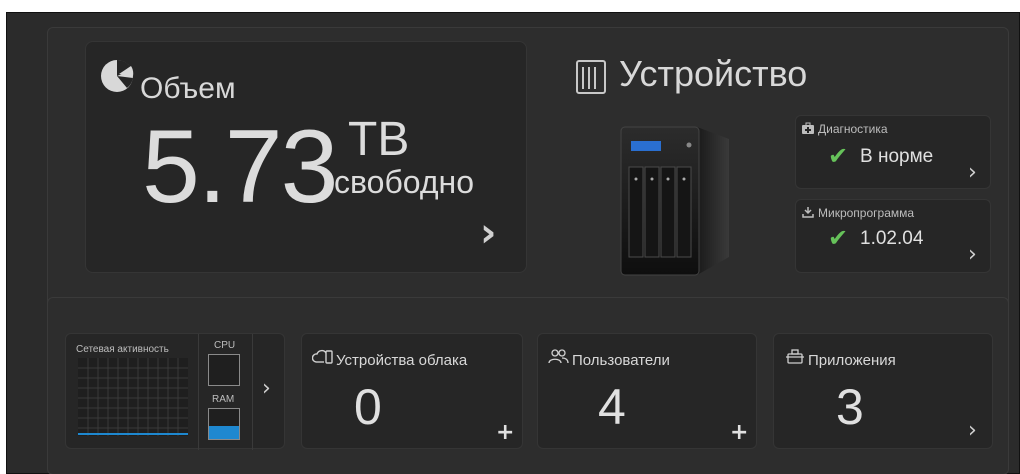 This screenshot has height=474, width=1020. Describe the element at coordinates (240, 167) in the screenshot. I see `volume-value: 5.73` at that location.